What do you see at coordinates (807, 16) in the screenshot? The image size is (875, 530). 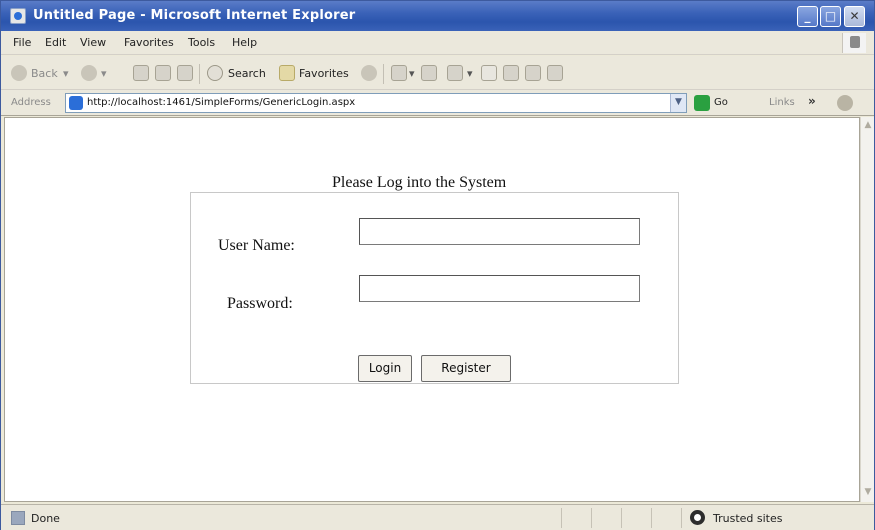 I see `minimize-button: _` at bounding box center [807, 16].